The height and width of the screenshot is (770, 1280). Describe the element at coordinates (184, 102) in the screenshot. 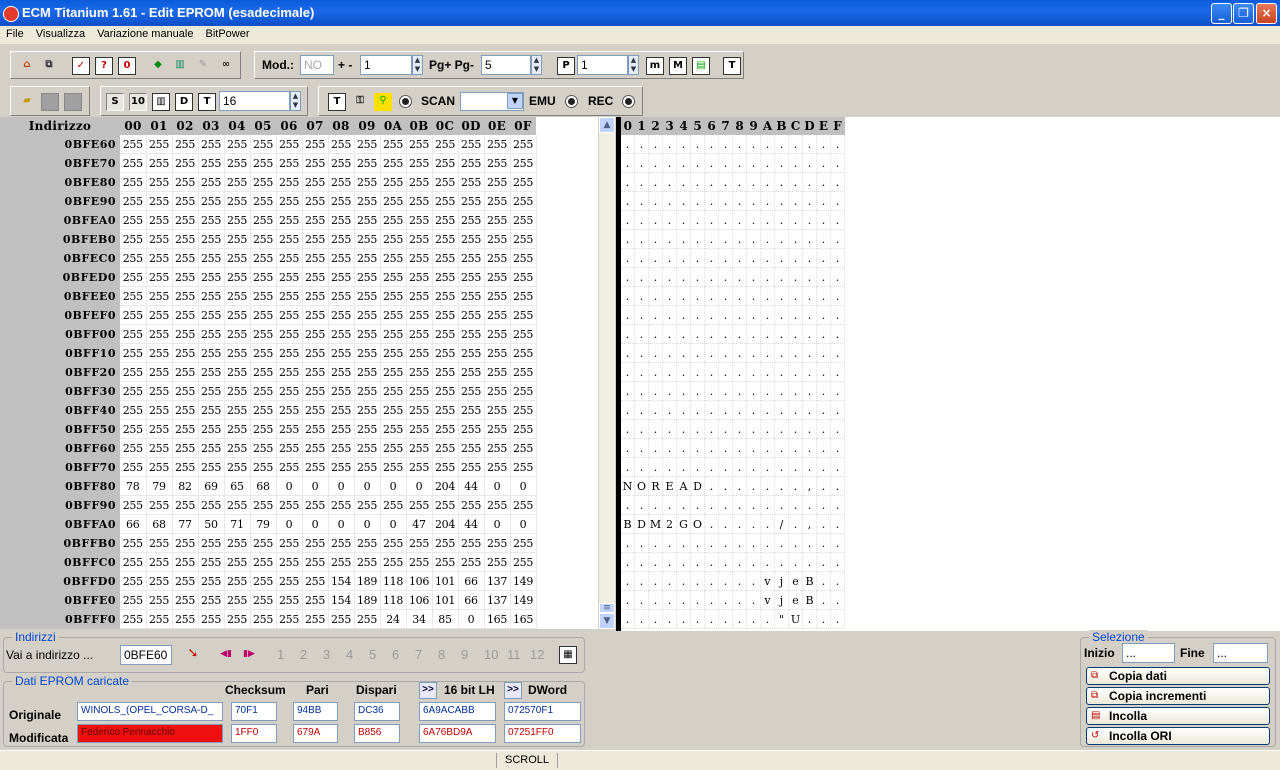

I see `view-d-icon: D` at that location.